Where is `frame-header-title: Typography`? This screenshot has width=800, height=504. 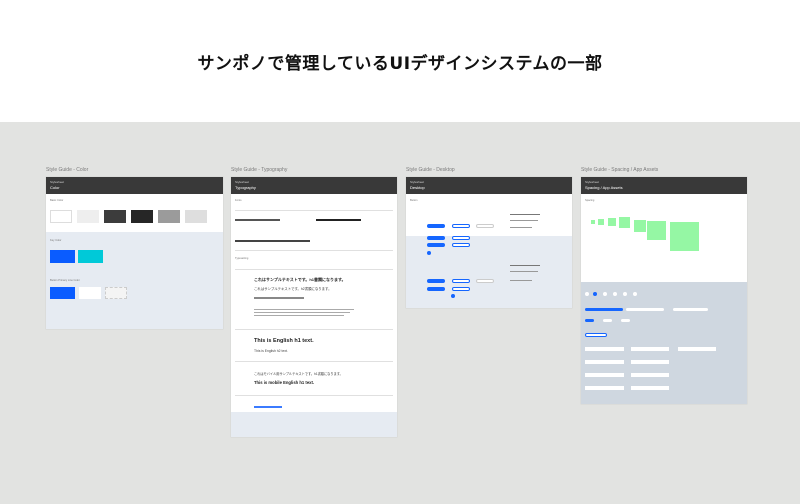 frame-header-title: Typography is located at coordinates (245, 187).